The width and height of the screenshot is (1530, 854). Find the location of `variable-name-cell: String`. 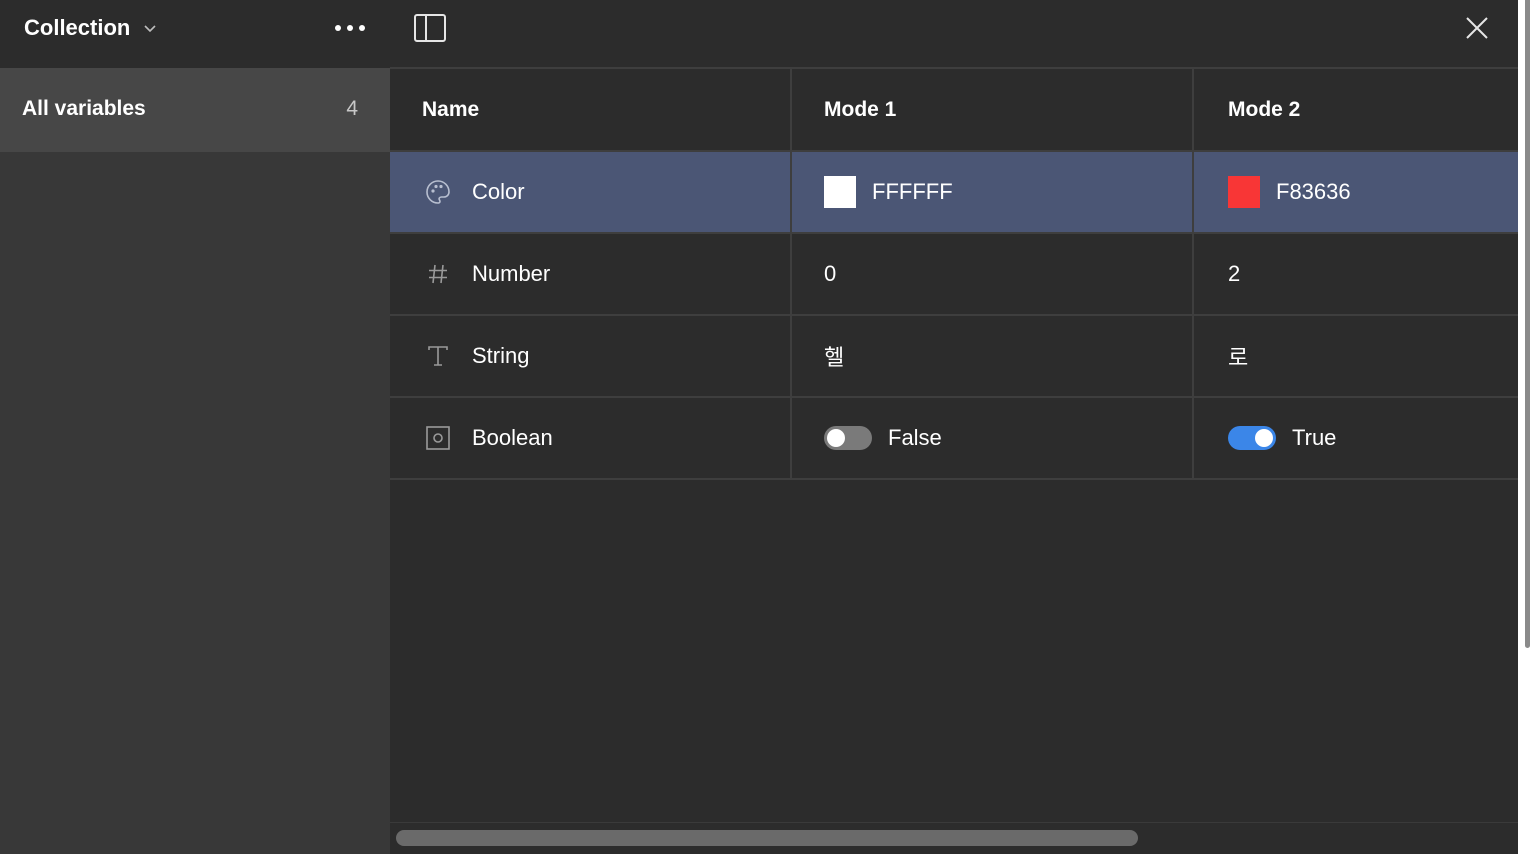

variable-name-cell: String is located at coordinates (591, 356).